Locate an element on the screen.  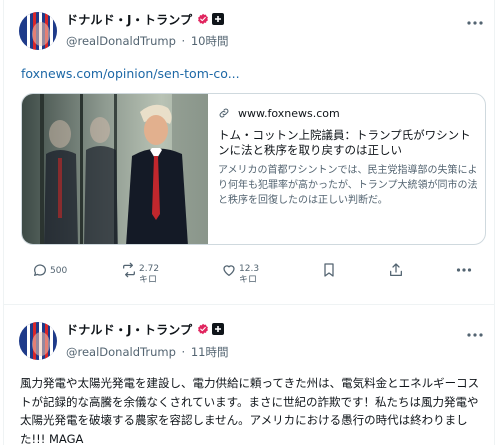
repost-button: 2.72キロ is located at coordinates (141, 274).